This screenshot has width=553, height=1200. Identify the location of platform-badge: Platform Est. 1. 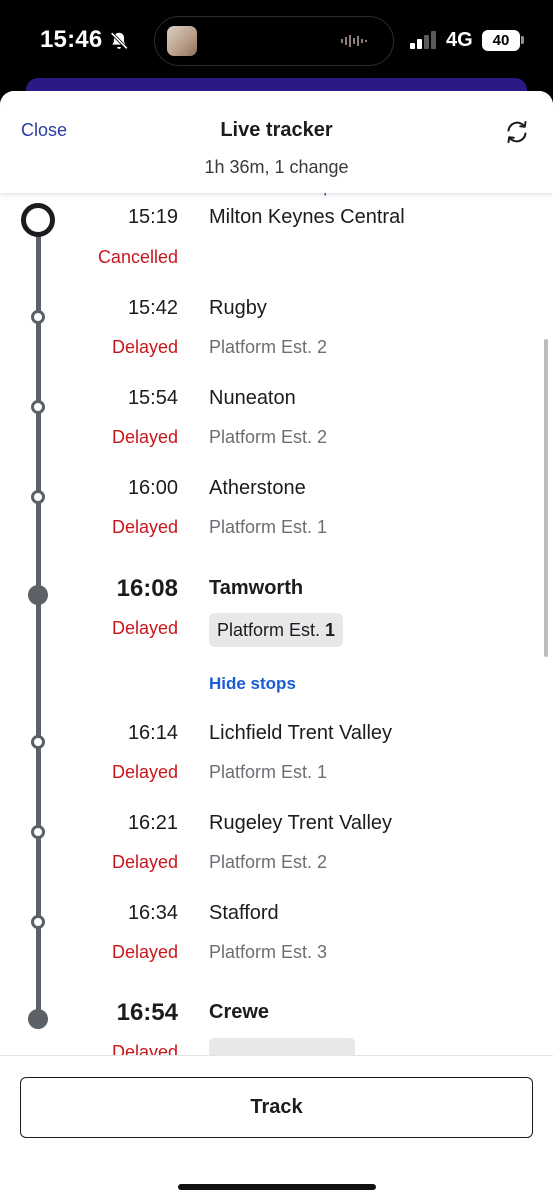
(276, 630).